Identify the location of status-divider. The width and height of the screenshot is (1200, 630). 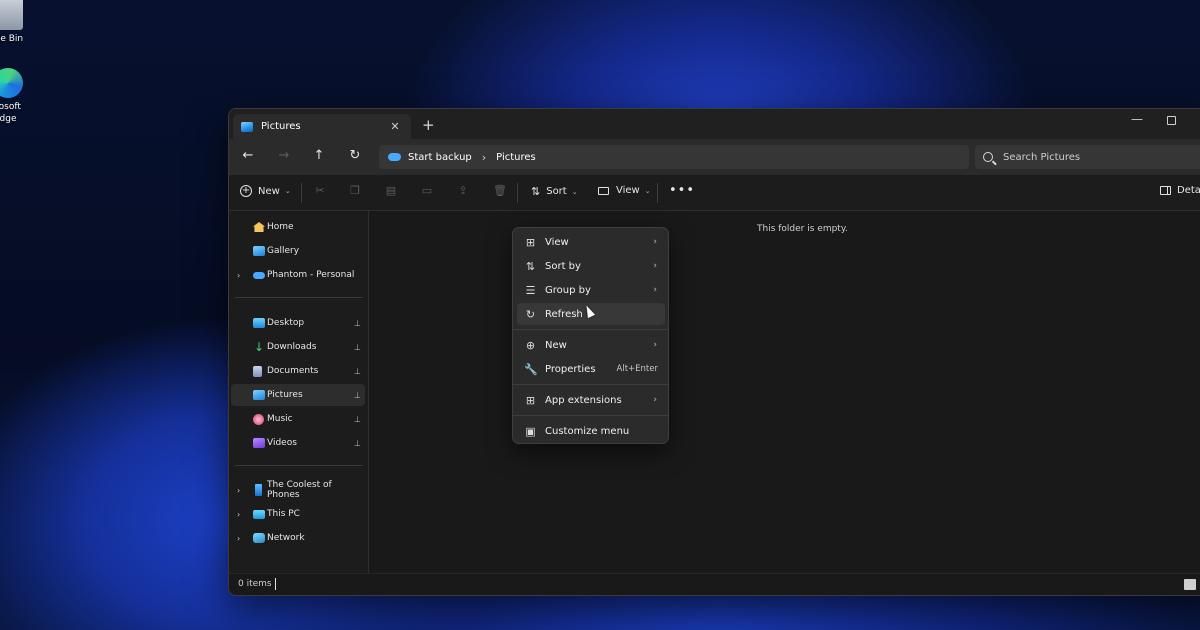
(275, 584).